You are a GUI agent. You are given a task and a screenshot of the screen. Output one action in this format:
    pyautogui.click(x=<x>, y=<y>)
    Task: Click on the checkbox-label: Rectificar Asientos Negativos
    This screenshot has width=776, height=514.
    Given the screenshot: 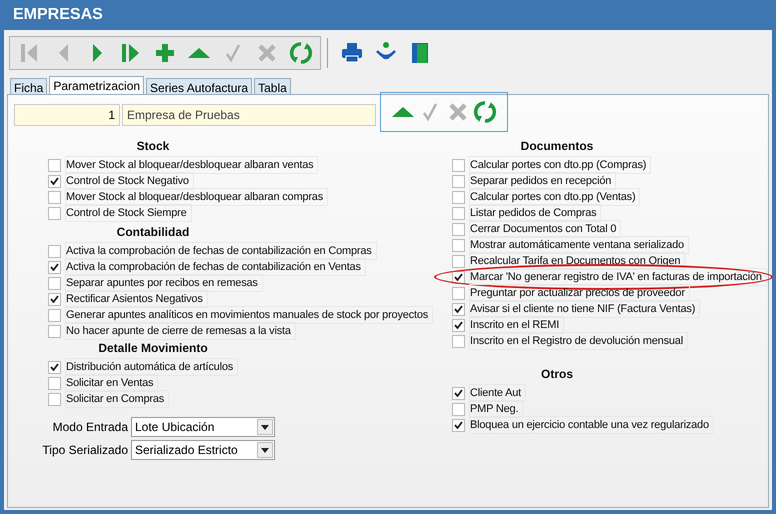 What is the action you would take?
    pyautogui.click(x=136, y=299)
    